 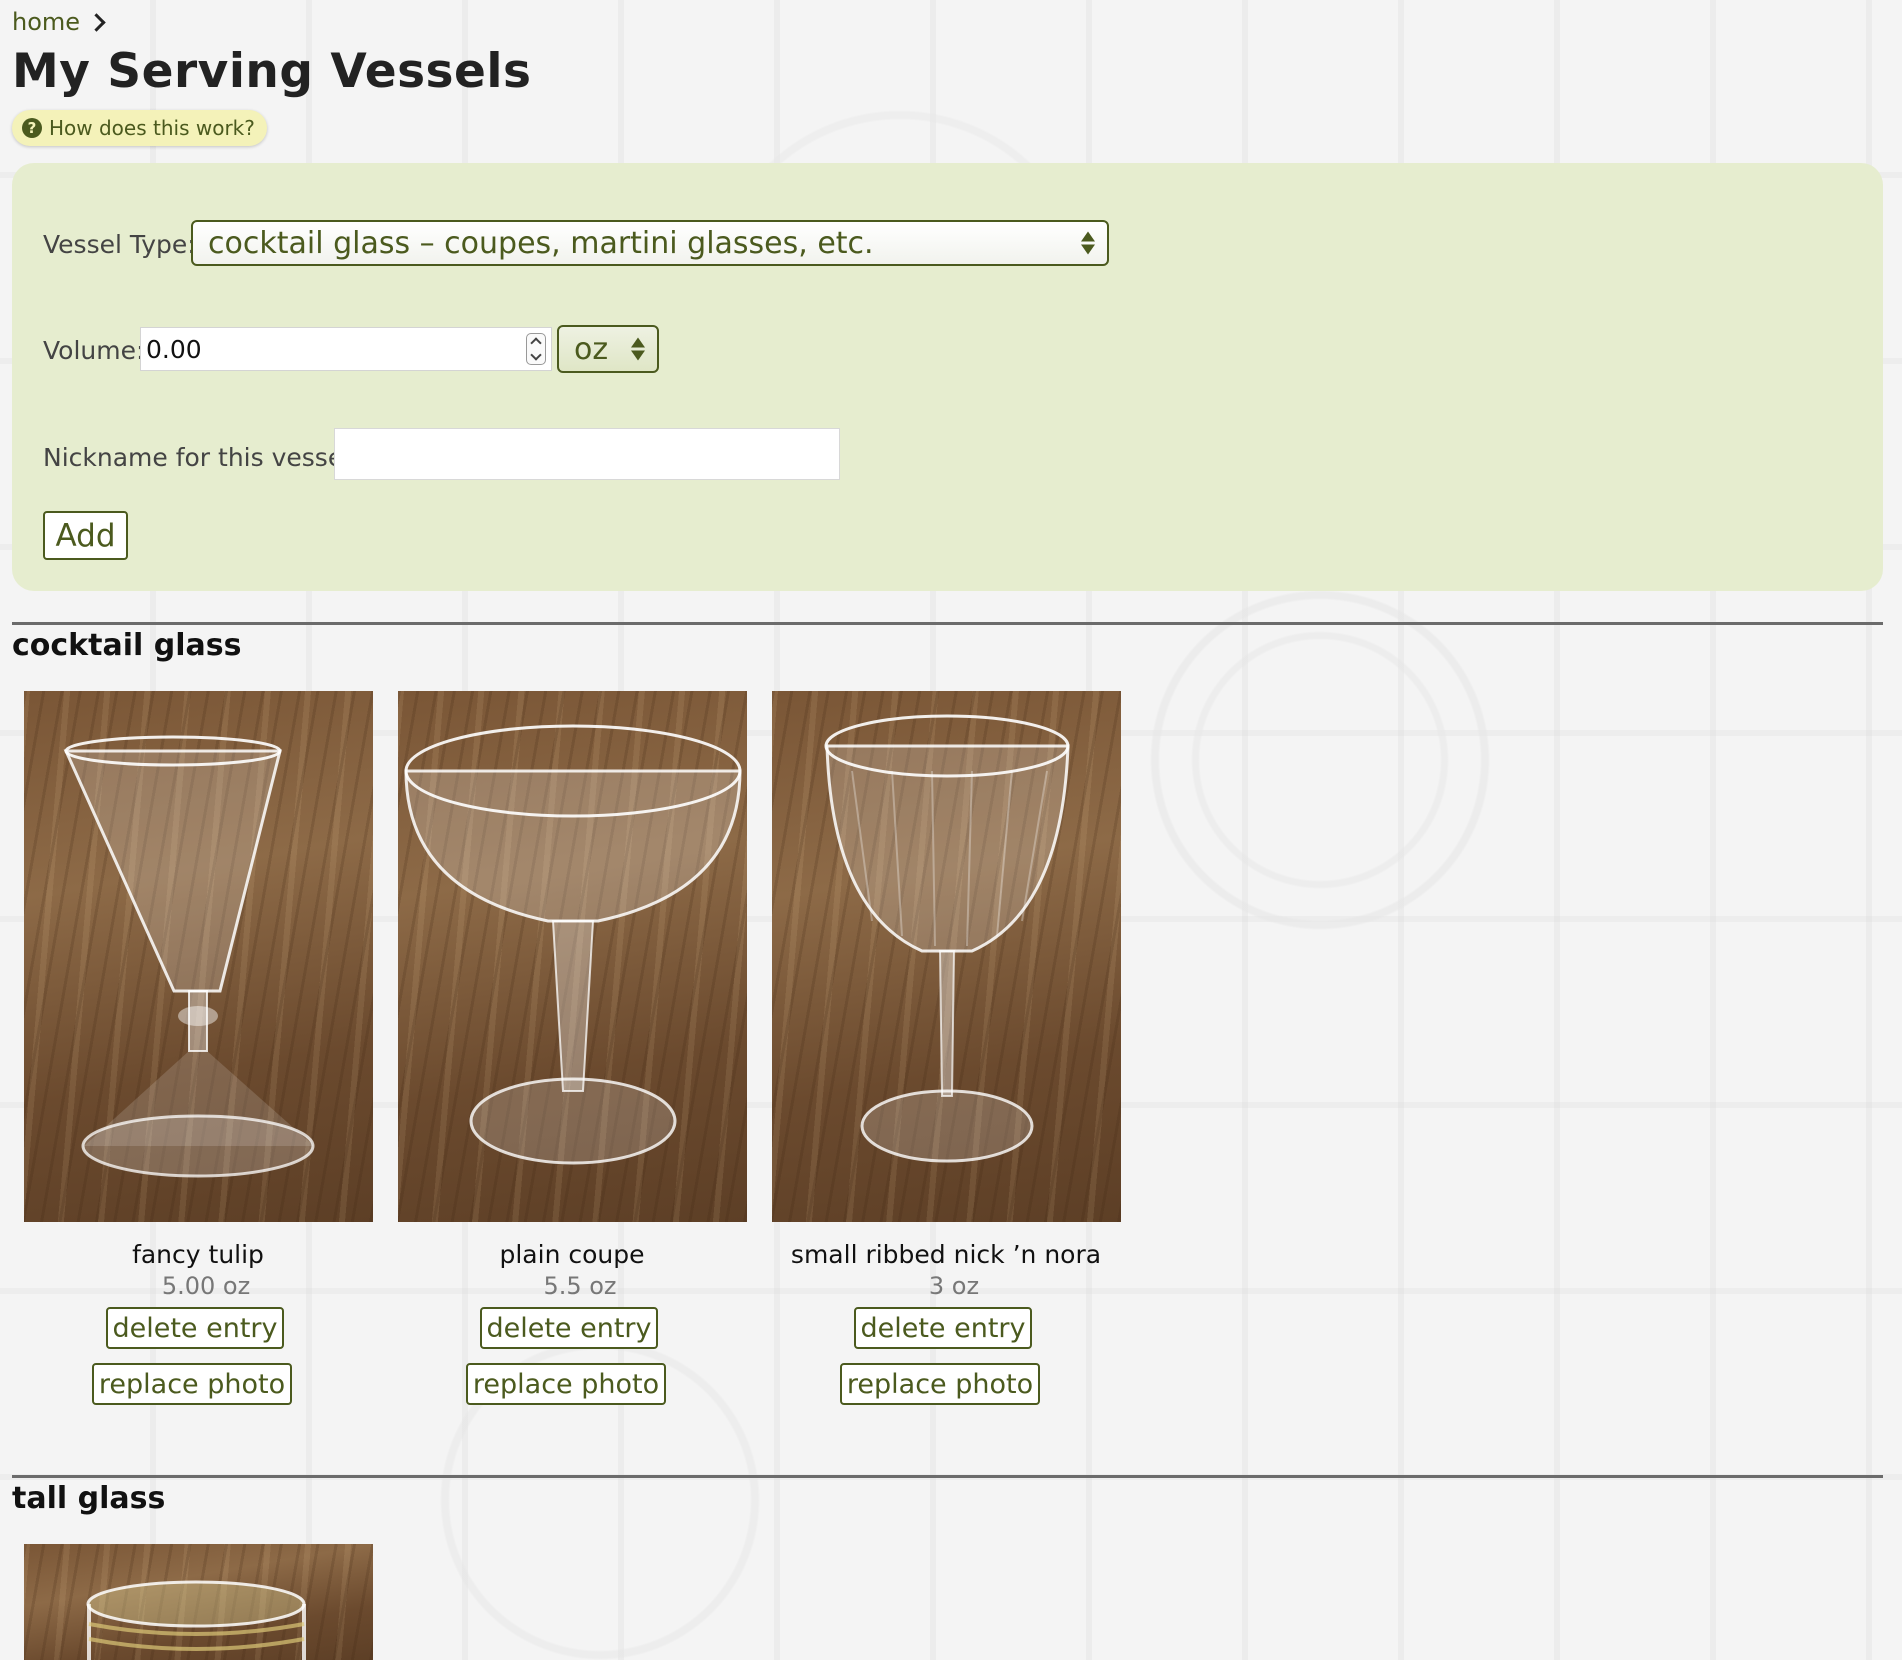 What do you see at coordinates (954, 1286) in the screenshot?
I see `vessel-volume: 3 oz` at bounding box center [954, 1286].